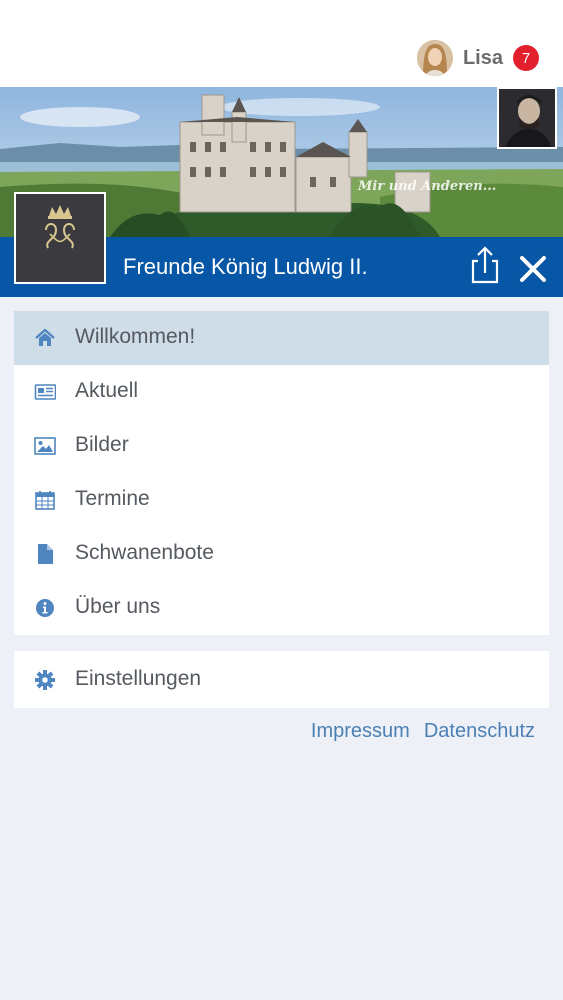 This screenshot has width=563, height=1000. What do you see at coordinates (281, 446) in the screenshot?
I see `menu-item-bilder: Bilder` at bounding box center [281, 446].